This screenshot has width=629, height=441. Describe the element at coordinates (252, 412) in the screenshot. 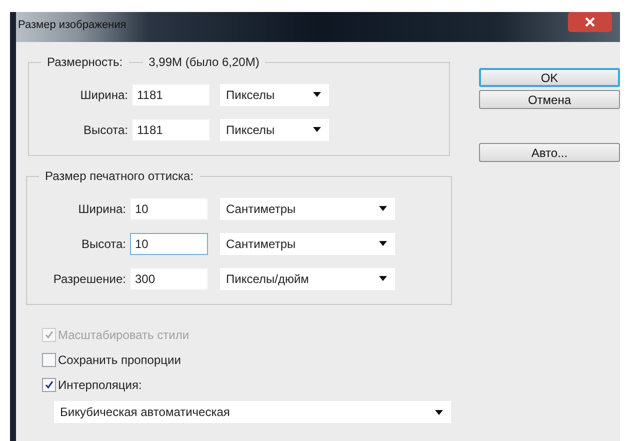

I see `interpolation-dropdown: Бикубическая автоматическая` at that location.